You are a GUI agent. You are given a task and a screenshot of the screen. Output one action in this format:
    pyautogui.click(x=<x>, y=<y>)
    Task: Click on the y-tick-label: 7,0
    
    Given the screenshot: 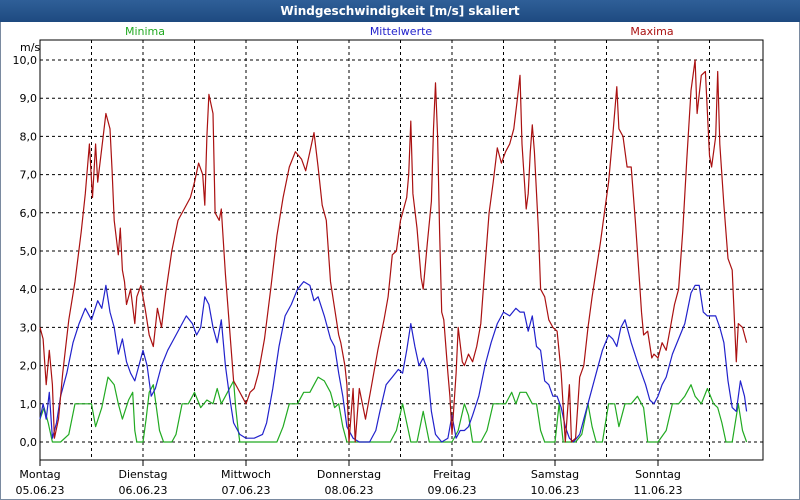 What is the action you would take?
    pyautogui.click(x=29, y=175)
    